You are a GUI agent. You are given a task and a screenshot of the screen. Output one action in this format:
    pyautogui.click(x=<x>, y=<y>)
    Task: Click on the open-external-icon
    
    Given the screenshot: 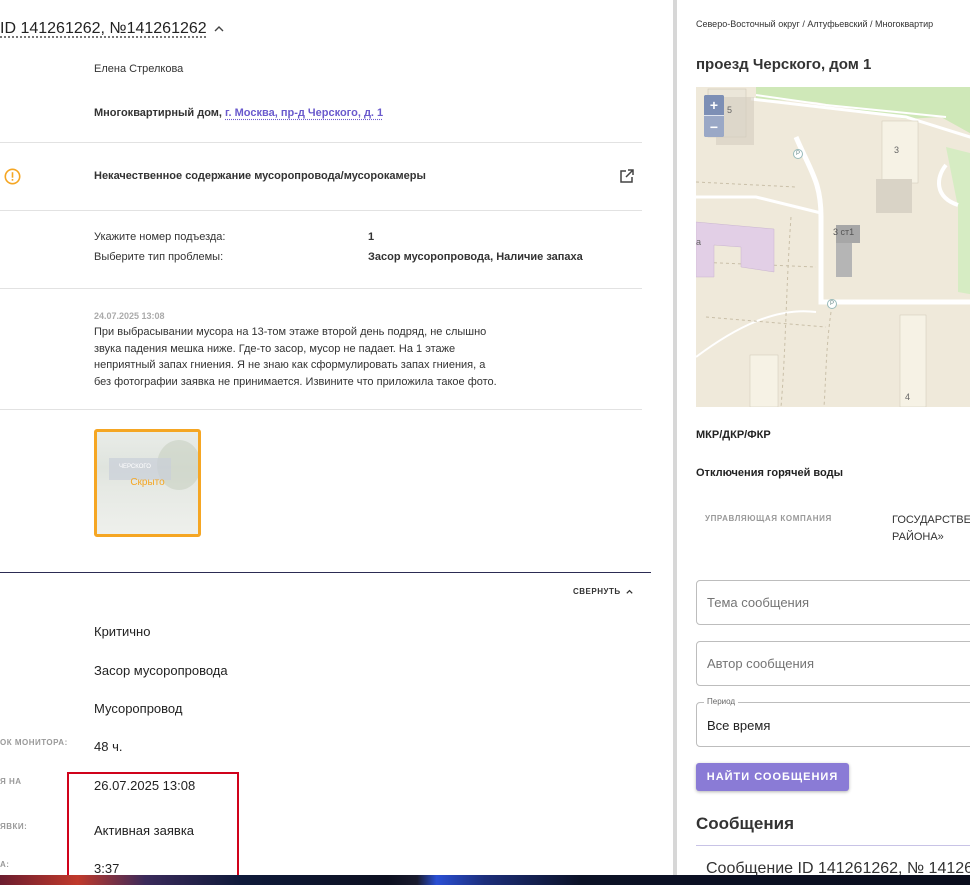 What is the action you would take?
    pyautogui.click(x=627, y=176)
    